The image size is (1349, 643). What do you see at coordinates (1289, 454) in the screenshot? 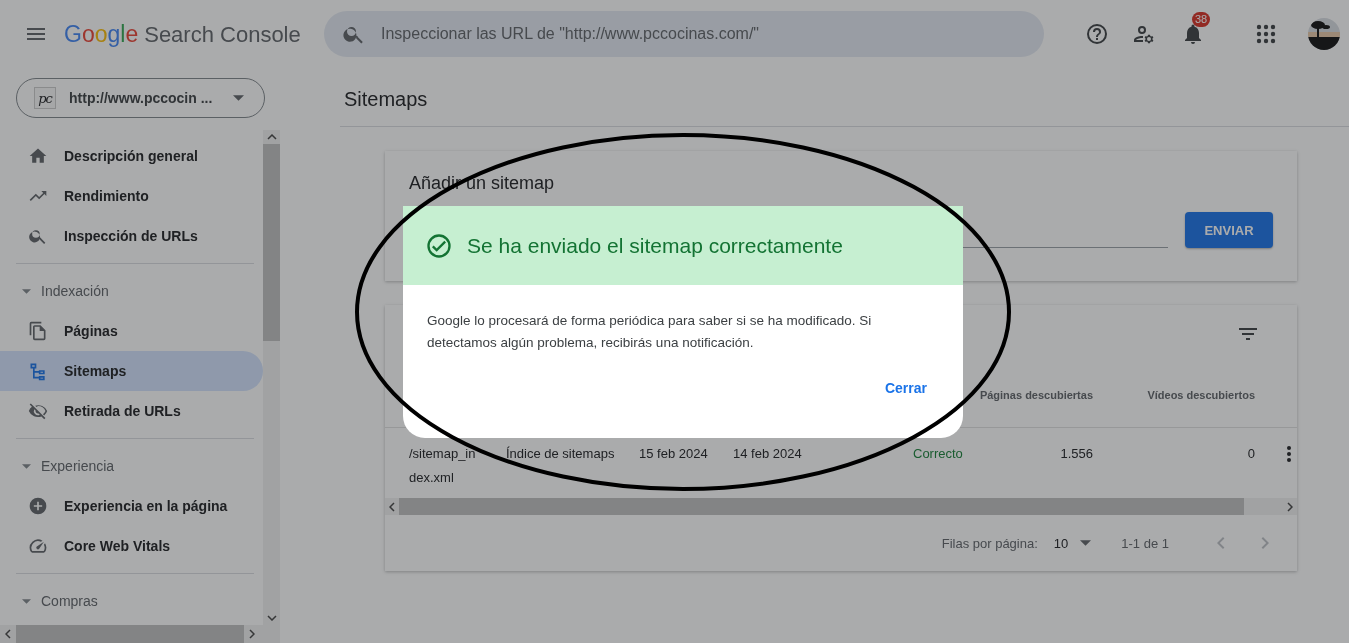
I see `more-options-icon` at bounding box center [1289, 454].